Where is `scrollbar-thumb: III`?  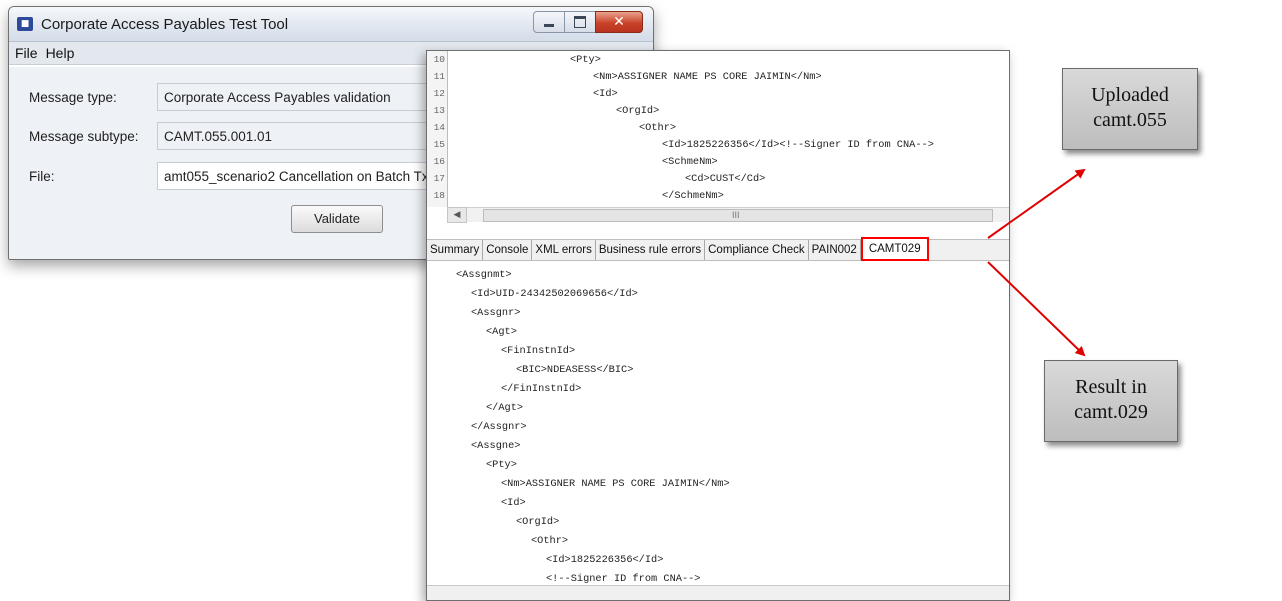 scrollbar-thumb: III is located at coordinates (738, 215).